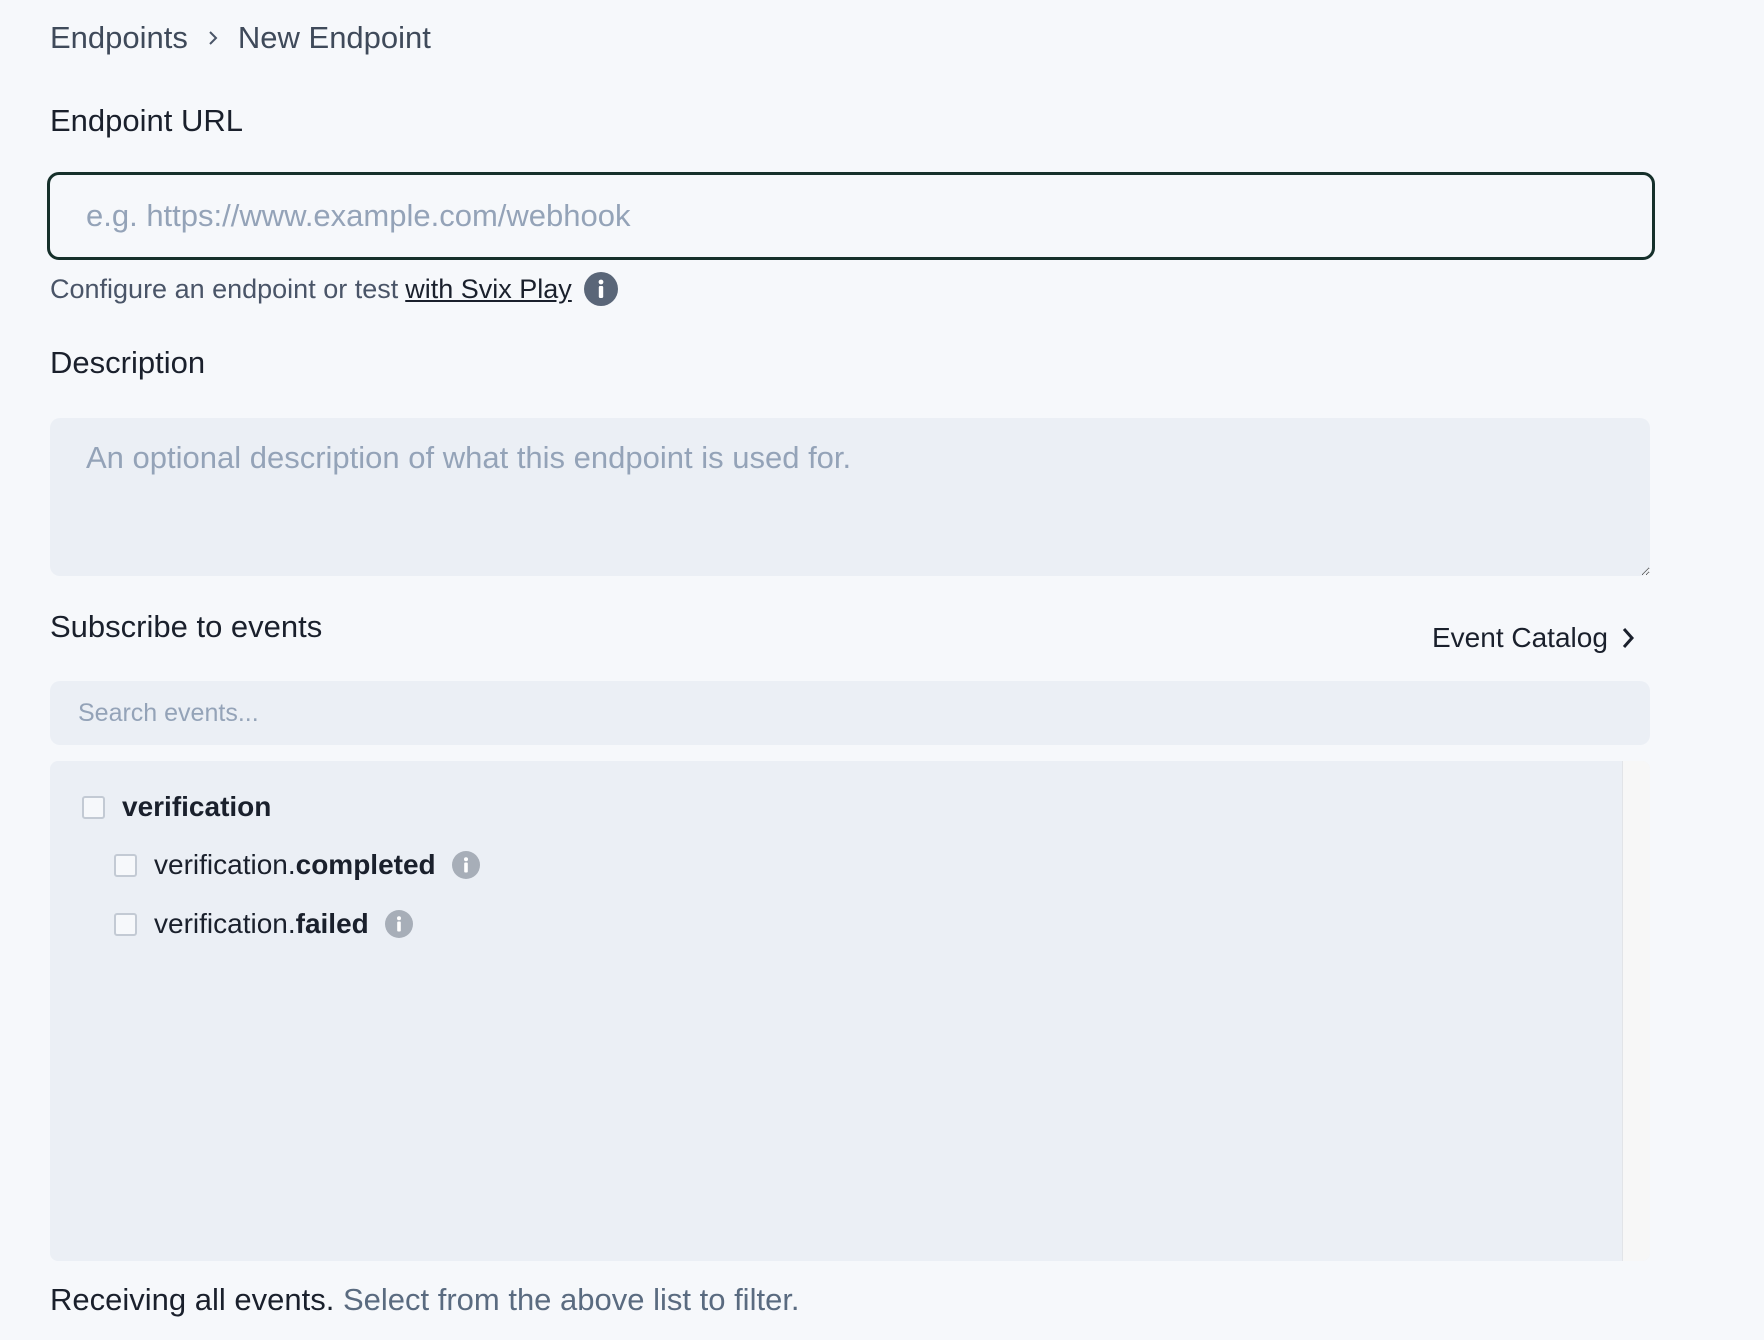 The width and height of the screenshot is (1764, 1340). Describe the element at coordinates (334, 37) in the screenshot. I see `breadcrumb-current: New Endpoint` at that location.